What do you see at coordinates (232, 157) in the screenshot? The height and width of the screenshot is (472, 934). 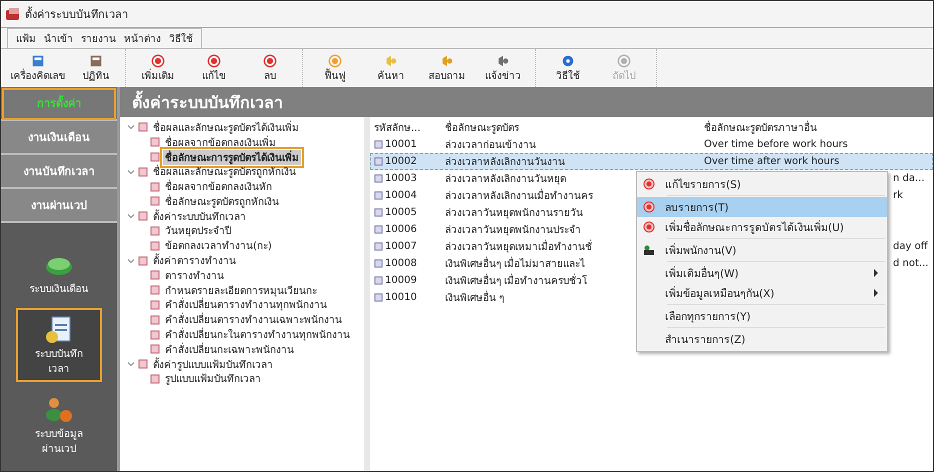 I see `tree-item: ชื่อลักษณะการรูดบัตรได้เงินเพิ่ม` at bounding box center [232, 157].